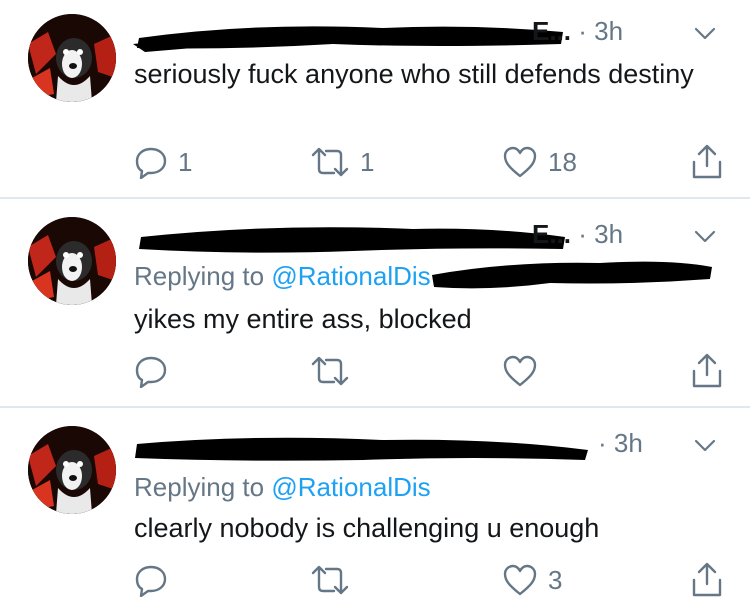 The width and height of the screenshot is (750, 604). Describe the element at coordinates (429, 371) in the screenshot. I see `tweet-actions` at that location.